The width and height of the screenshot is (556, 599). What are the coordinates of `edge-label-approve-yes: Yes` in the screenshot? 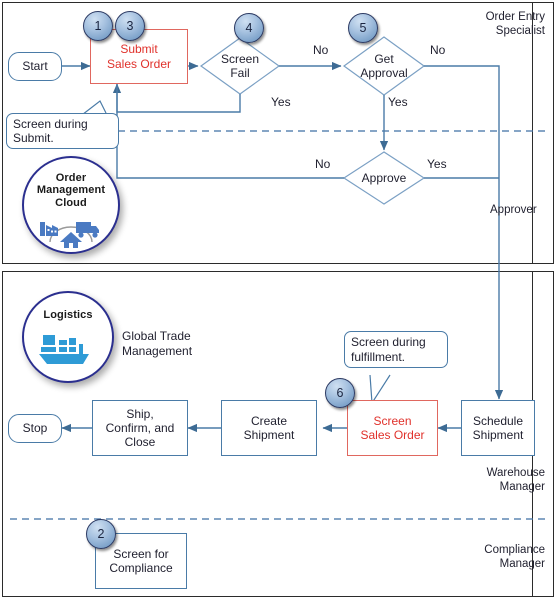 It's located at (437, 164).